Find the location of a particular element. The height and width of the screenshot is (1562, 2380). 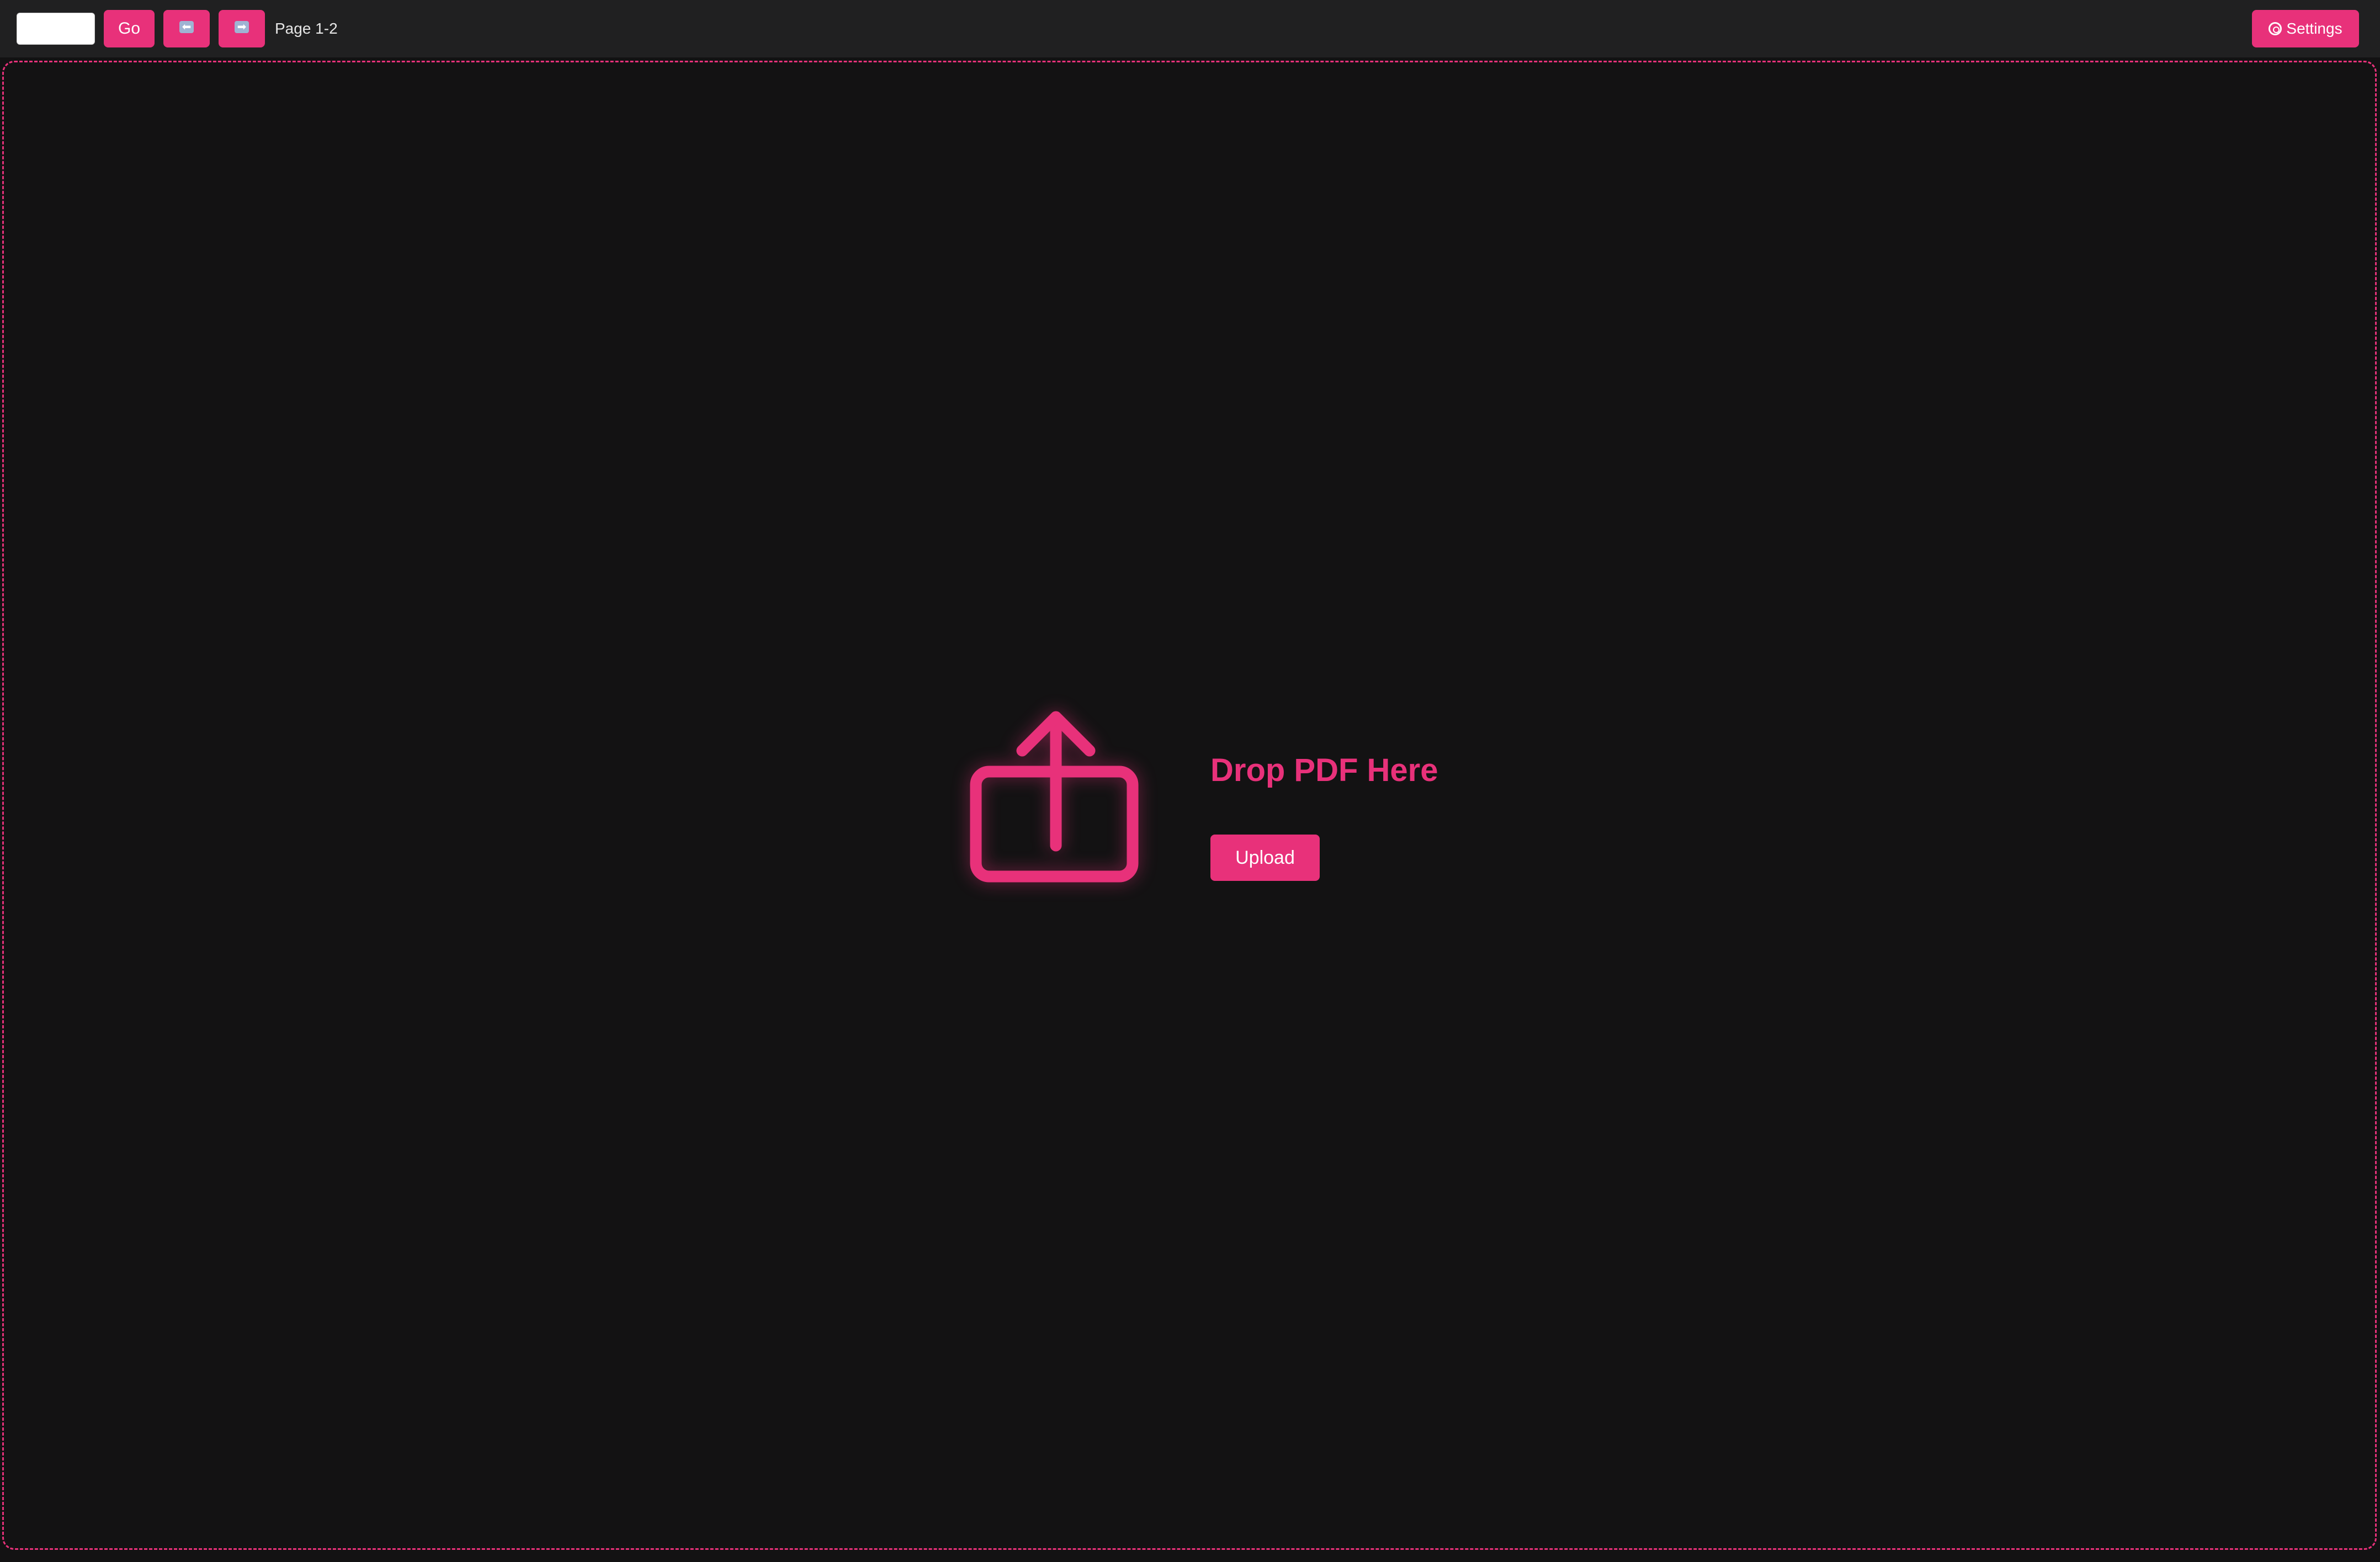

upload-icon is located at coordinates (1054, 797).